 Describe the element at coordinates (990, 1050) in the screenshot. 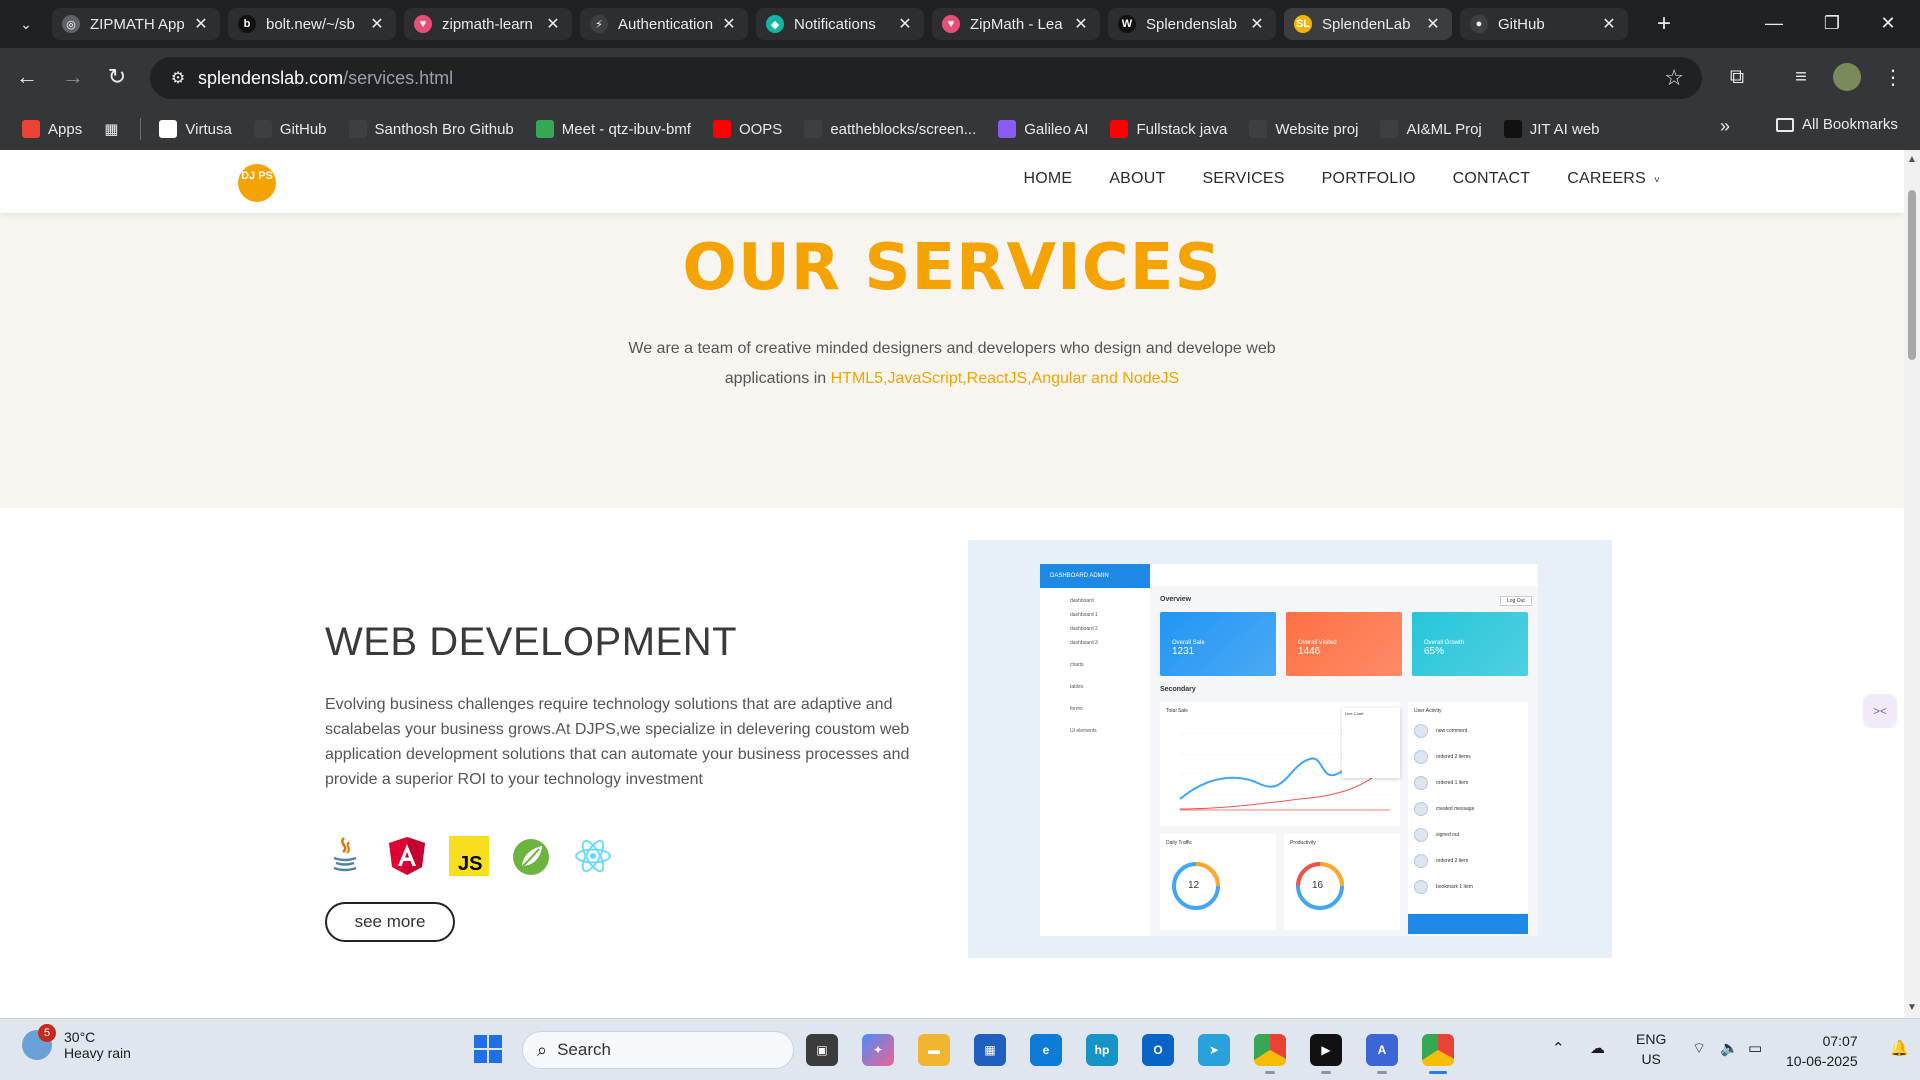

I see `store-icon: ▦` at that location.